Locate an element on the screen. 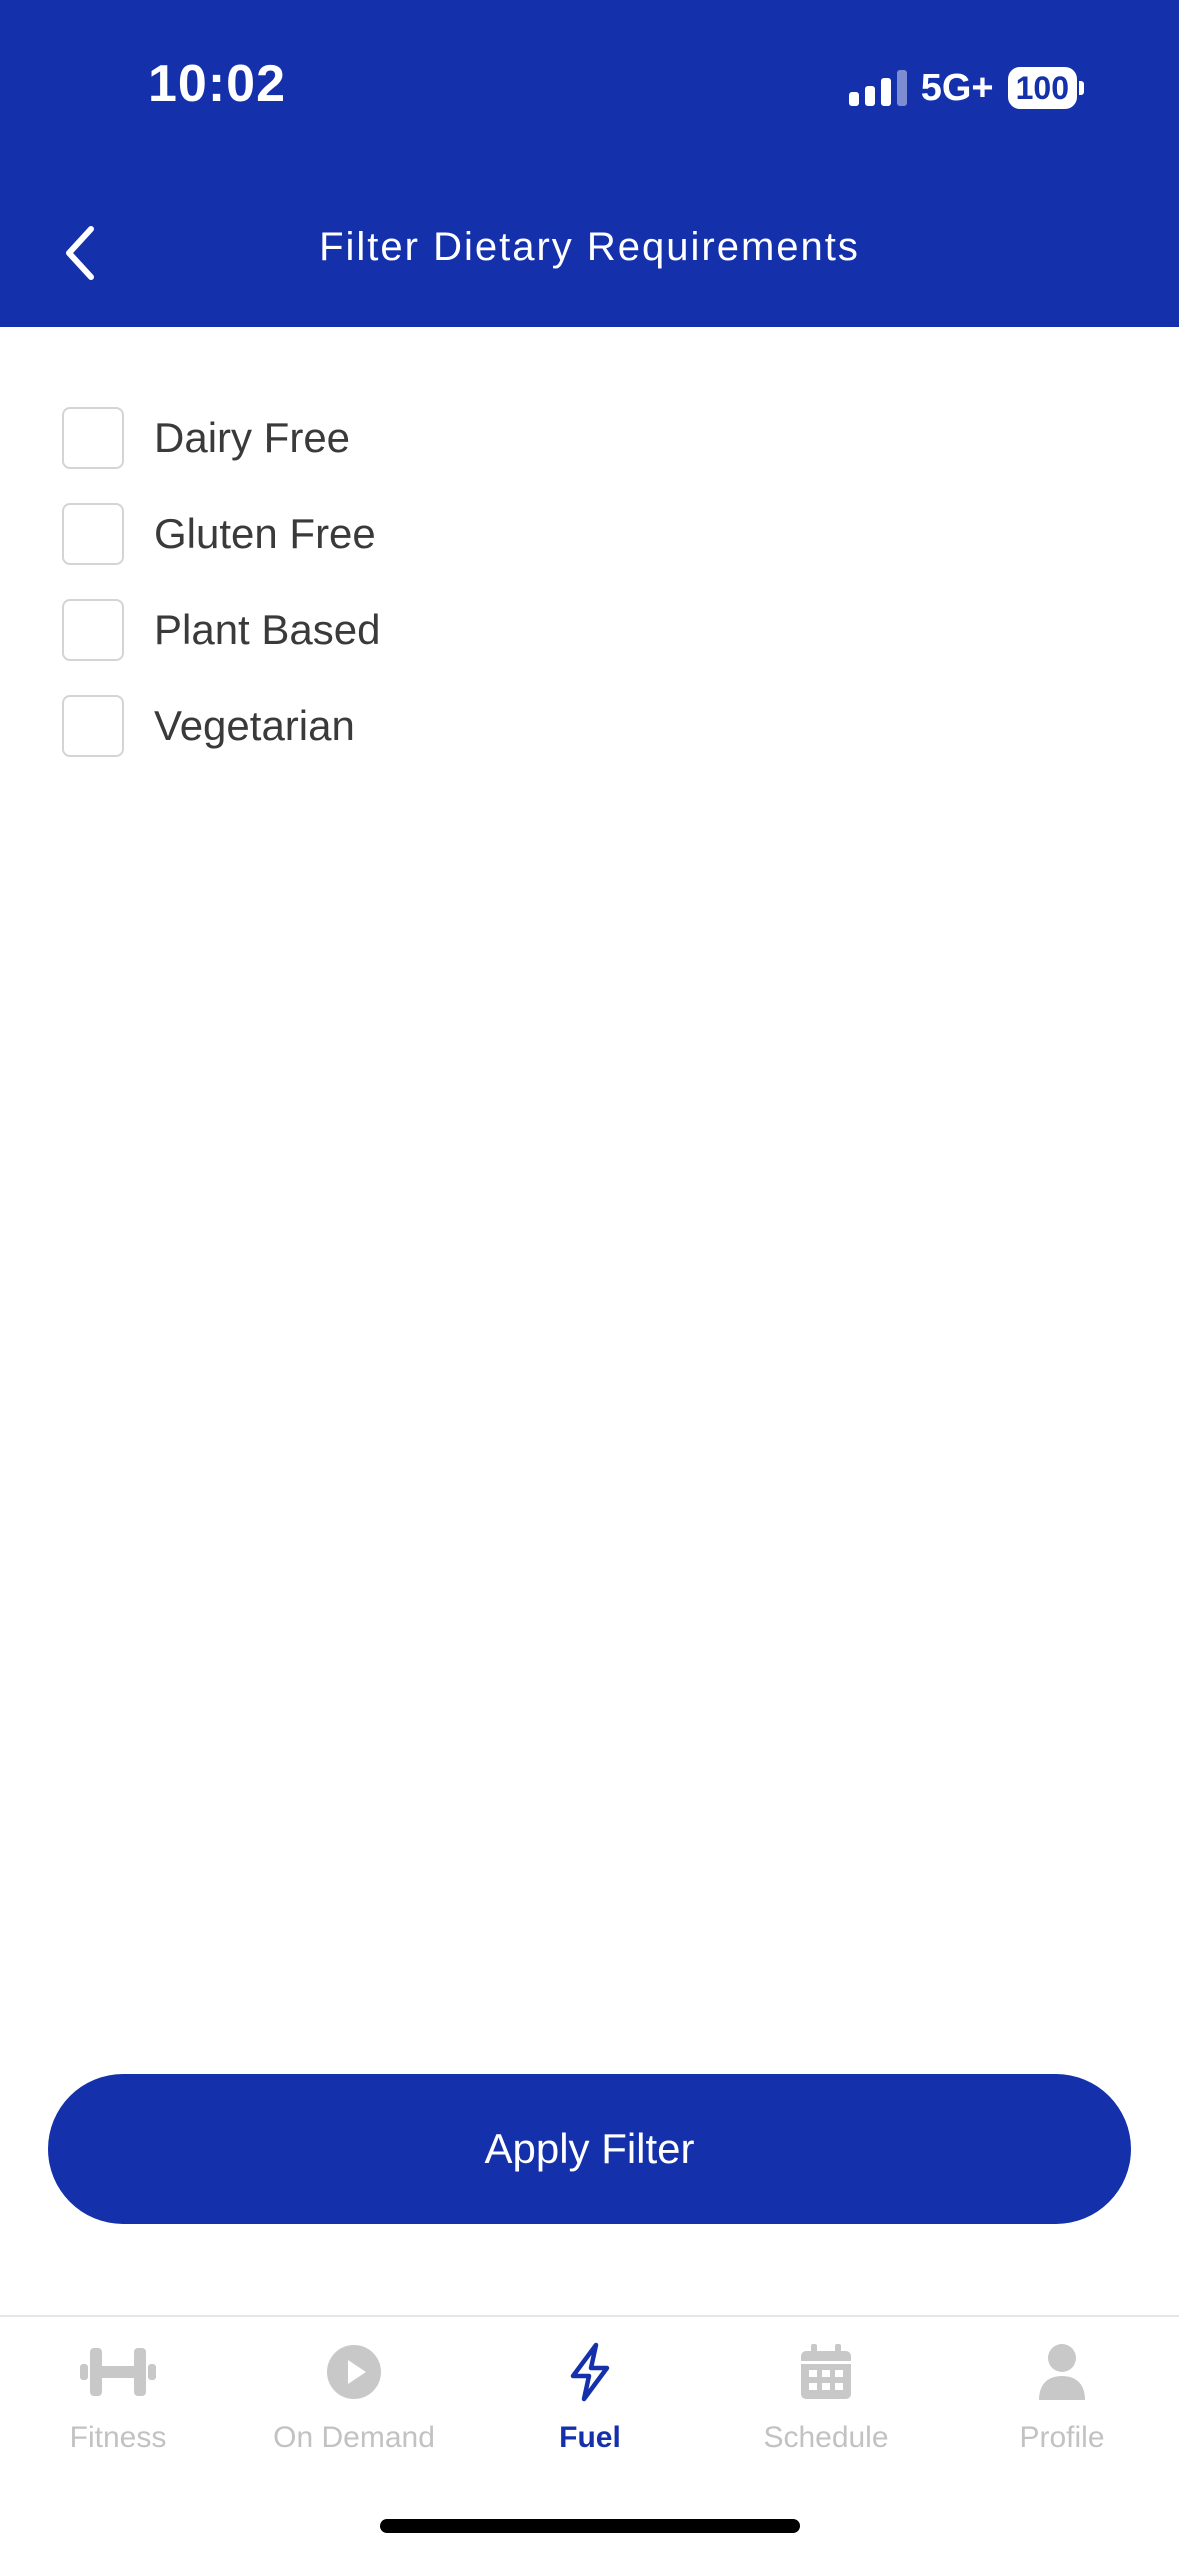  dumbbell-icon is located at coordinates (118, 2372).